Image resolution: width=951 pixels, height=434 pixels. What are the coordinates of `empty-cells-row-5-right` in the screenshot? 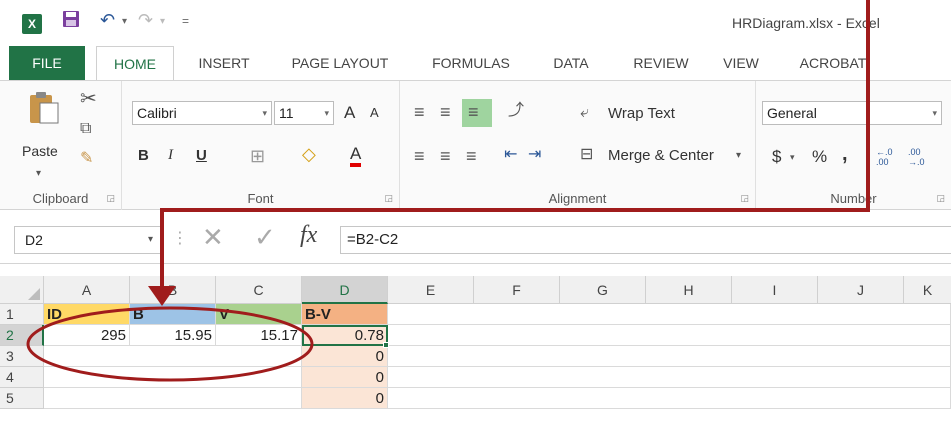 It's located at (669, 398).